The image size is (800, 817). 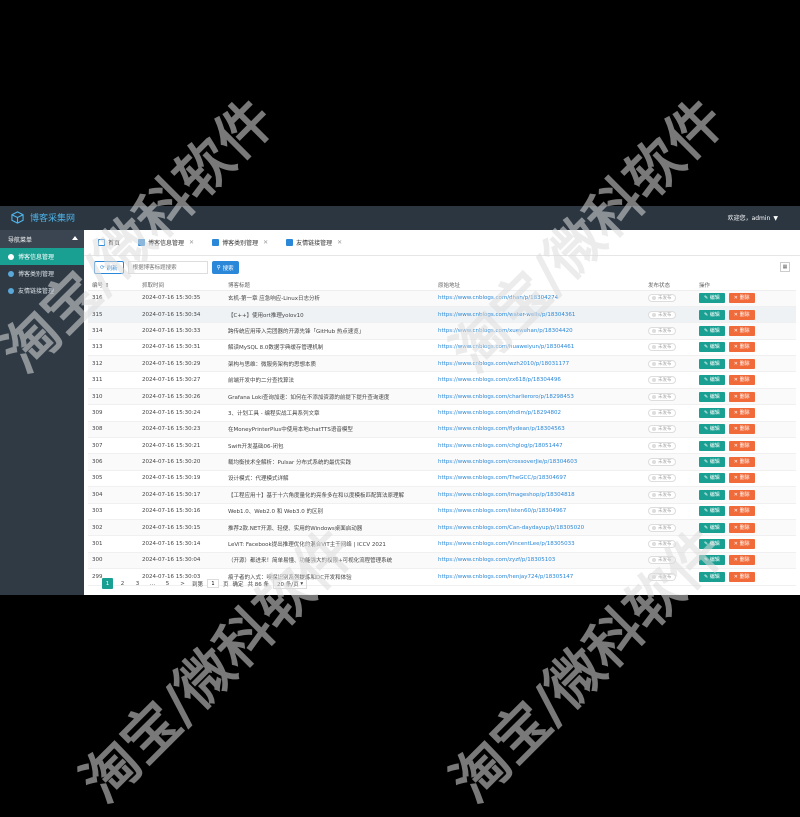 I want to click on cell-url: https://www.cnblogs.com/zx618/p/18304496, so click(x=539, y=380).